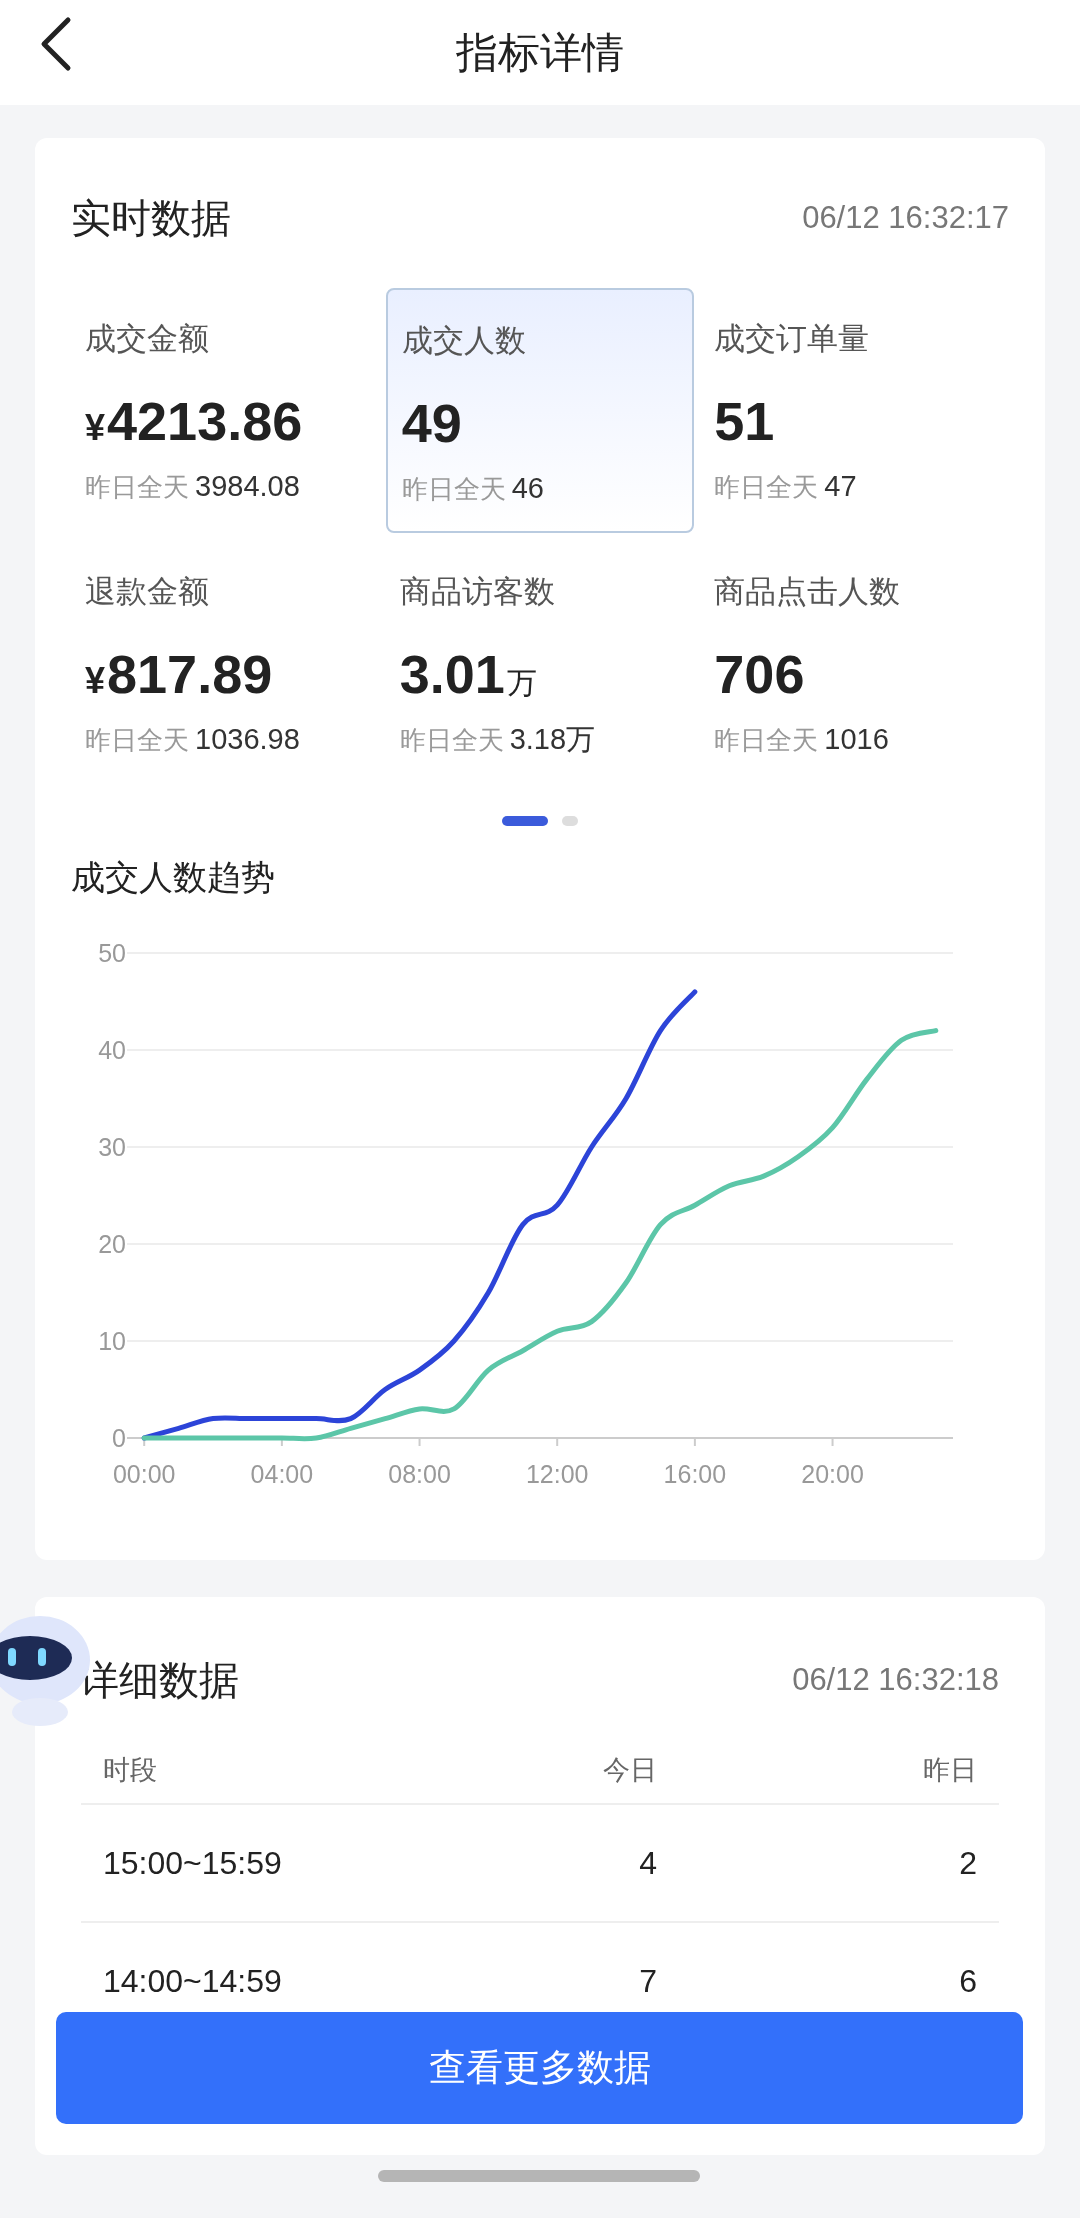  Describe the element at coordinates (193, 1981) in the screenshot. I see `table-cell-text: 14:00~14:59` at that location.